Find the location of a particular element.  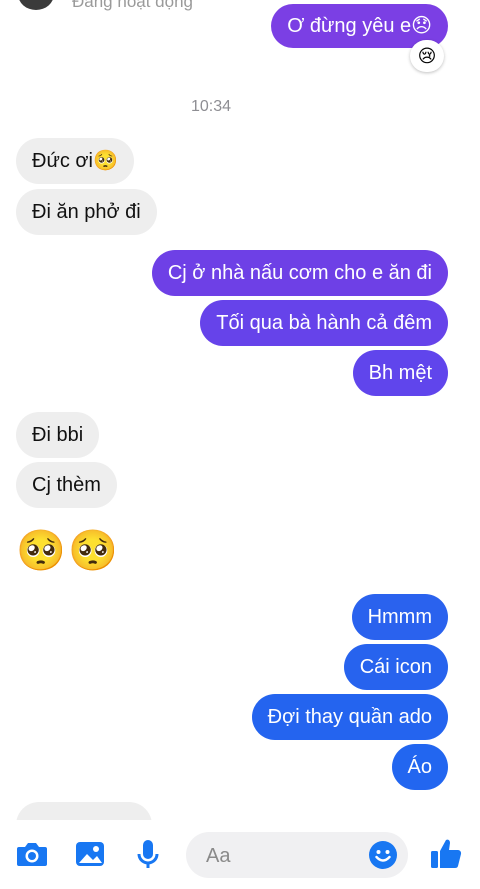

message-toolbar is located at coordinates (240, 854).